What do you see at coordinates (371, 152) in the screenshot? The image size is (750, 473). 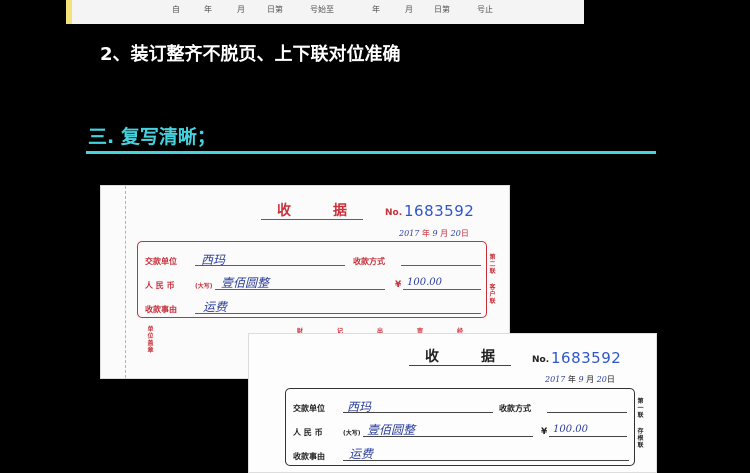 I see `section-underline` at bounding box center [371, 152].